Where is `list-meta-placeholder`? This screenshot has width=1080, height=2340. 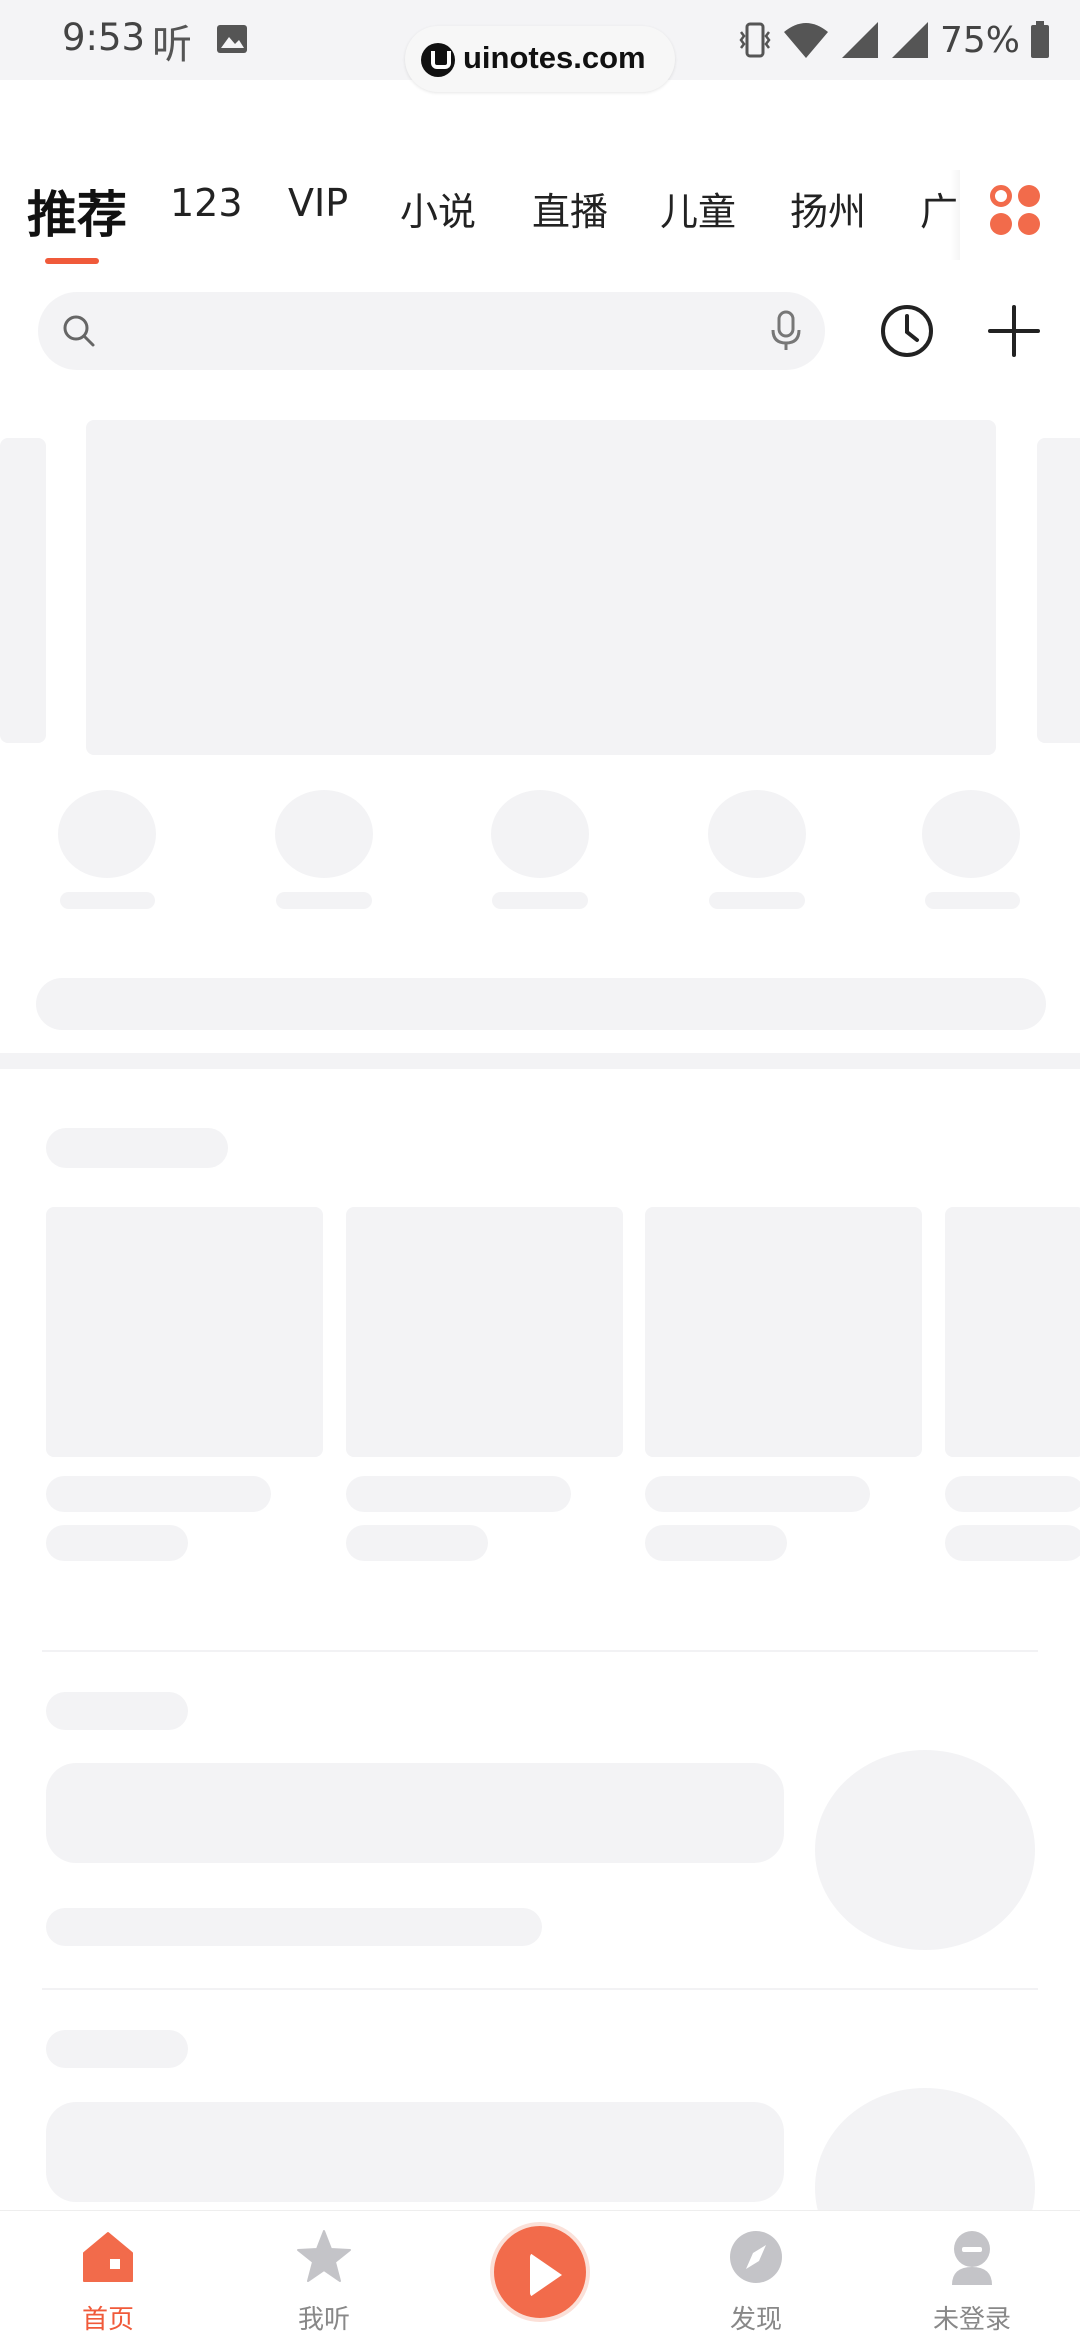
list-meta-placeholder is located at coordinates (294, 1927).